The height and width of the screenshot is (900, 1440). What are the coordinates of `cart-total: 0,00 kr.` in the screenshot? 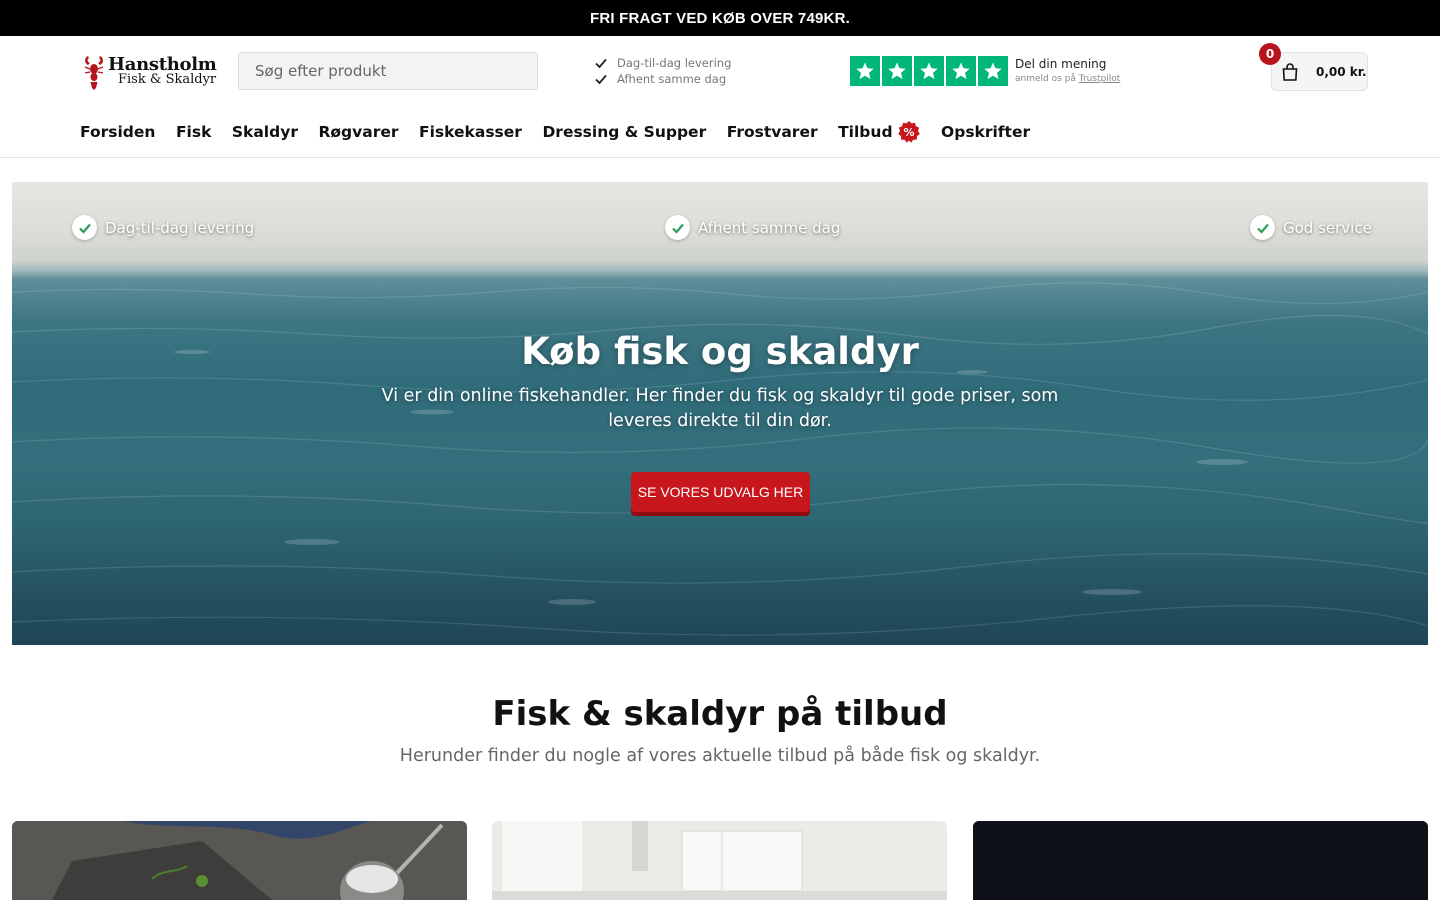 It's located at (1341, 71).